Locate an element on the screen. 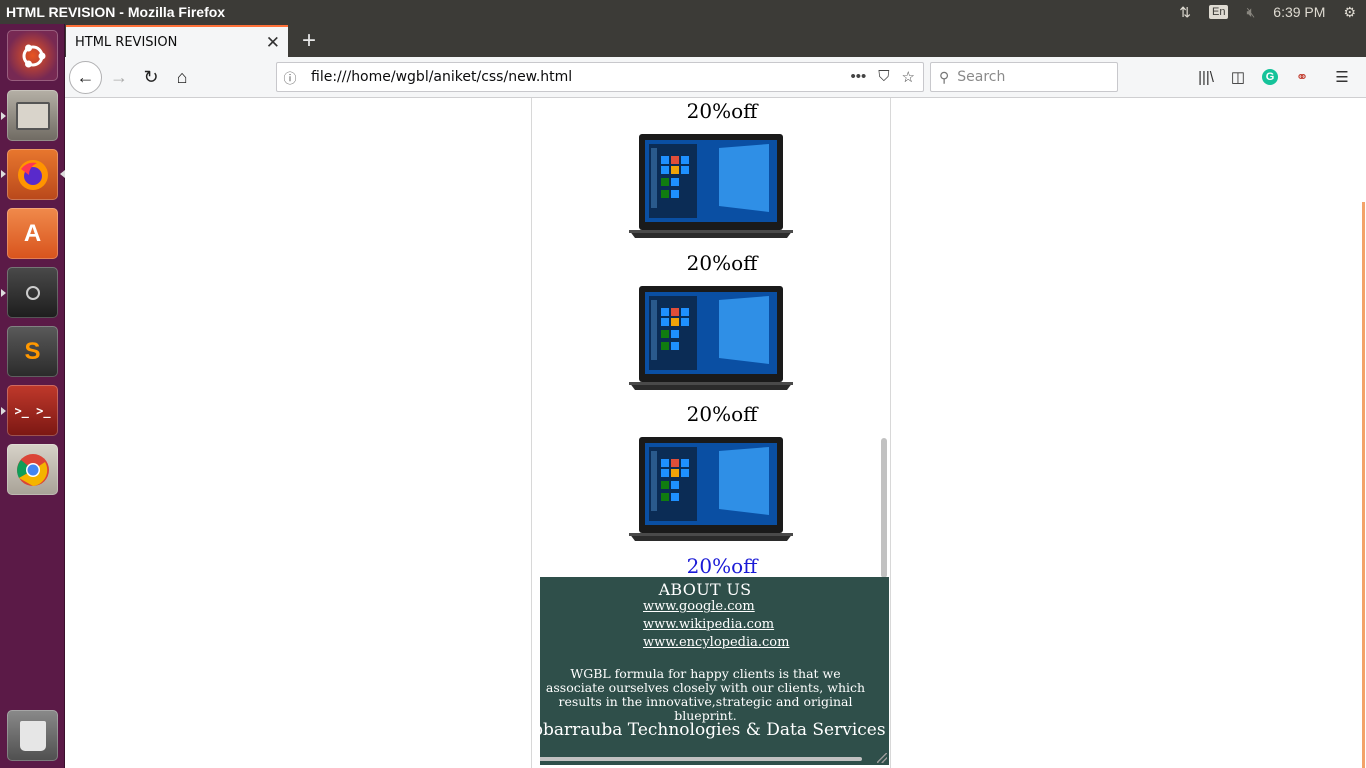 The height and width of the screenshot is (768, 1366). page-actions: ••• ⛉ ☆ is located at coordinates (887, 77).